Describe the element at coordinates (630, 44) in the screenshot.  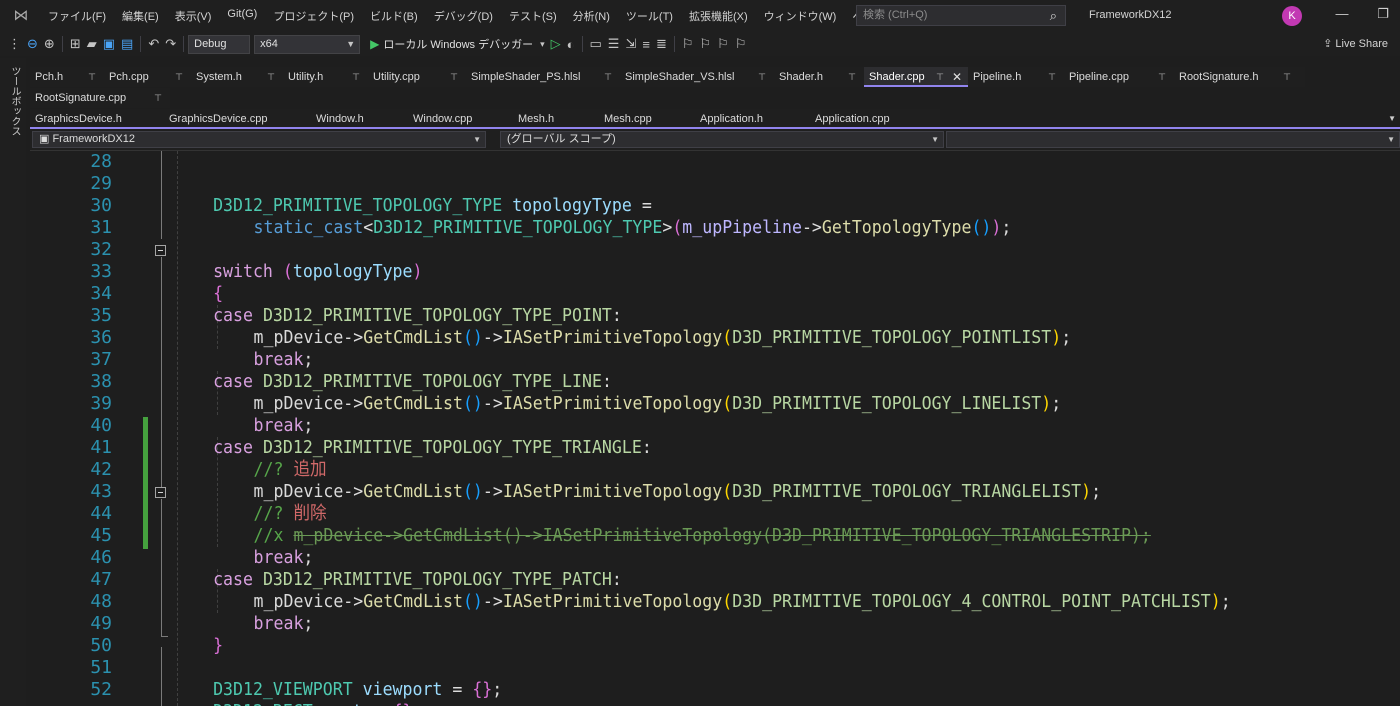
I see `step-icon: ⇲` at that location.